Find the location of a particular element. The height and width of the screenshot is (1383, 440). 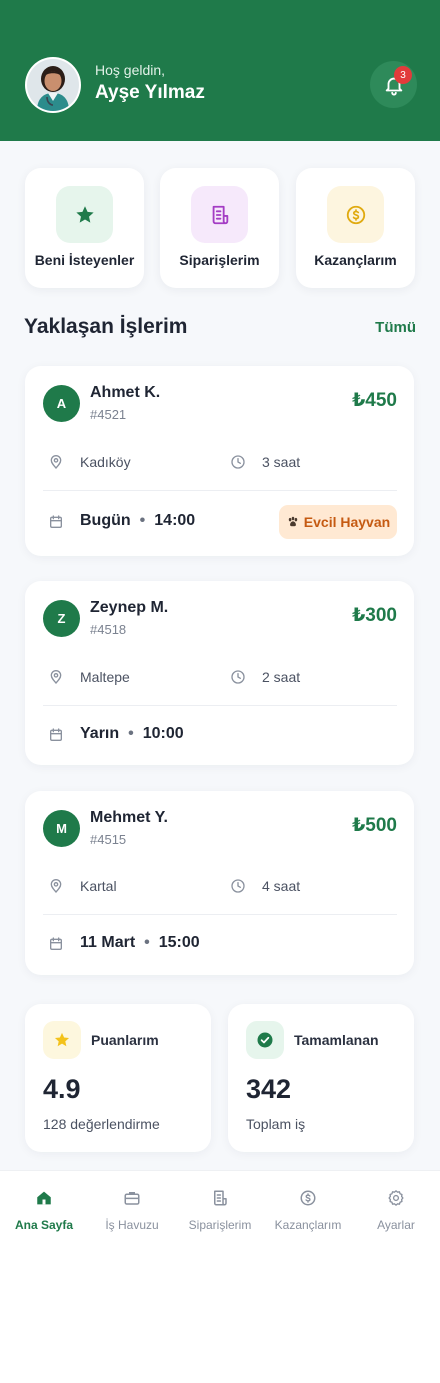

job-date: Bugün • 14:00 is located at coordinates (138, 520).